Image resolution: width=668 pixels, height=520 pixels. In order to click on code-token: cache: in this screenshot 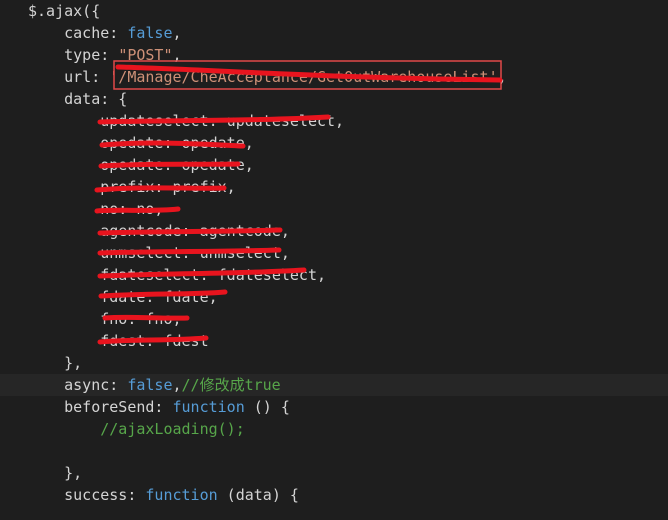, I will do `click(78, 33)`.